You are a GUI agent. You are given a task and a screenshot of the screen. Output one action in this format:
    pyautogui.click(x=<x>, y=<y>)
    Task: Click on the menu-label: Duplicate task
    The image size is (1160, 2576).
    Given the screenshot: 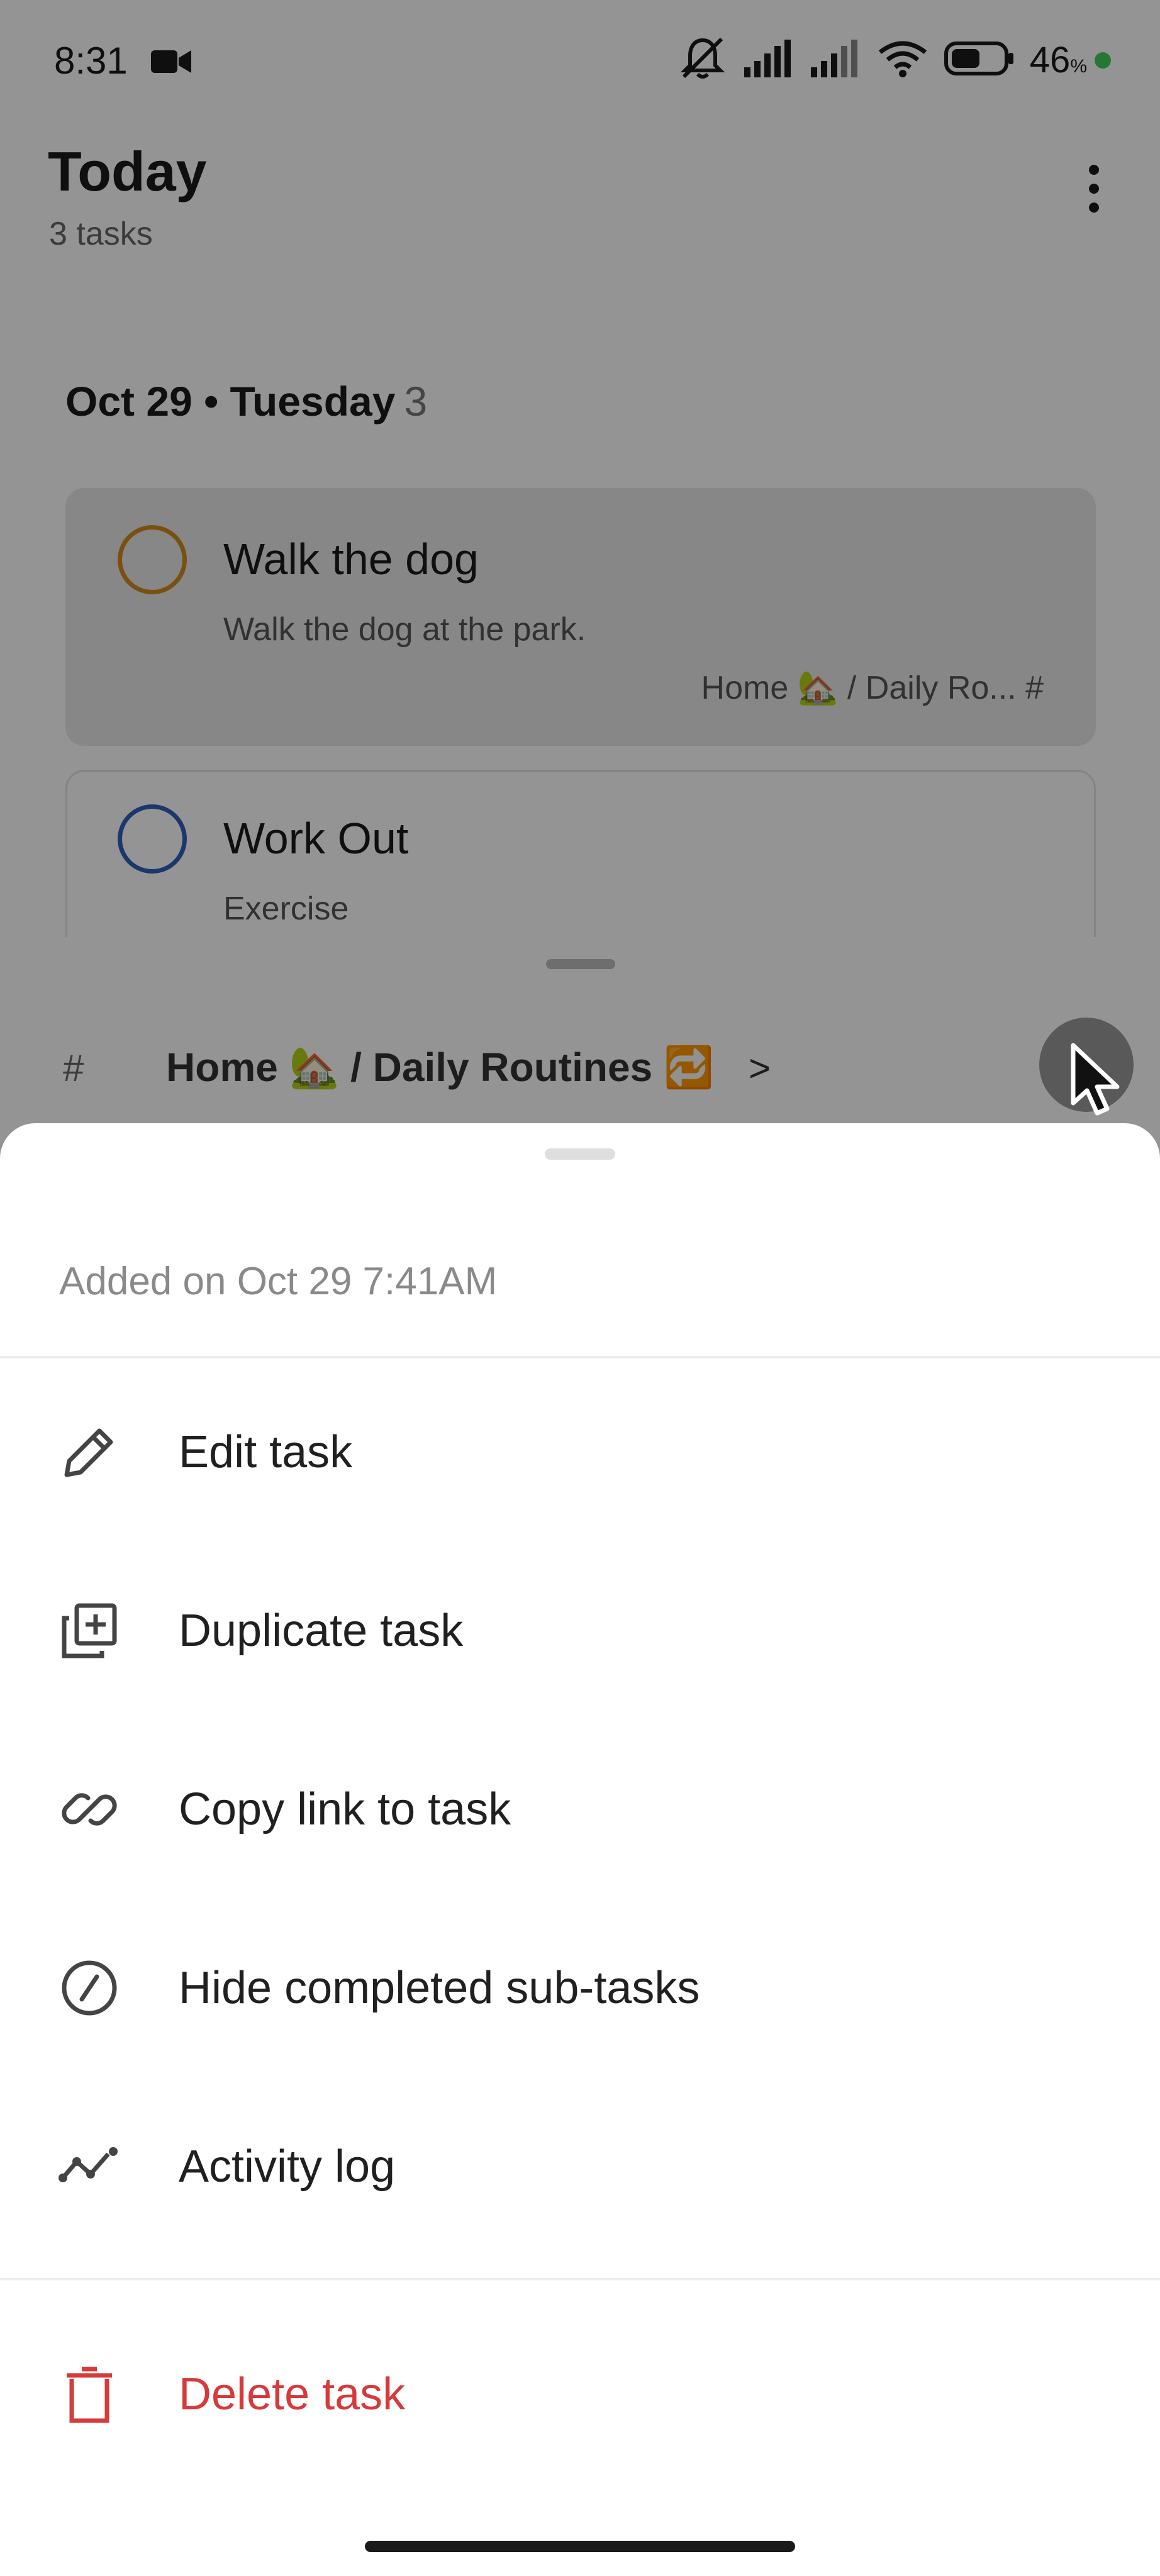 What is the action you would take?
    pyautogui.click(x=321, y=1631)
    